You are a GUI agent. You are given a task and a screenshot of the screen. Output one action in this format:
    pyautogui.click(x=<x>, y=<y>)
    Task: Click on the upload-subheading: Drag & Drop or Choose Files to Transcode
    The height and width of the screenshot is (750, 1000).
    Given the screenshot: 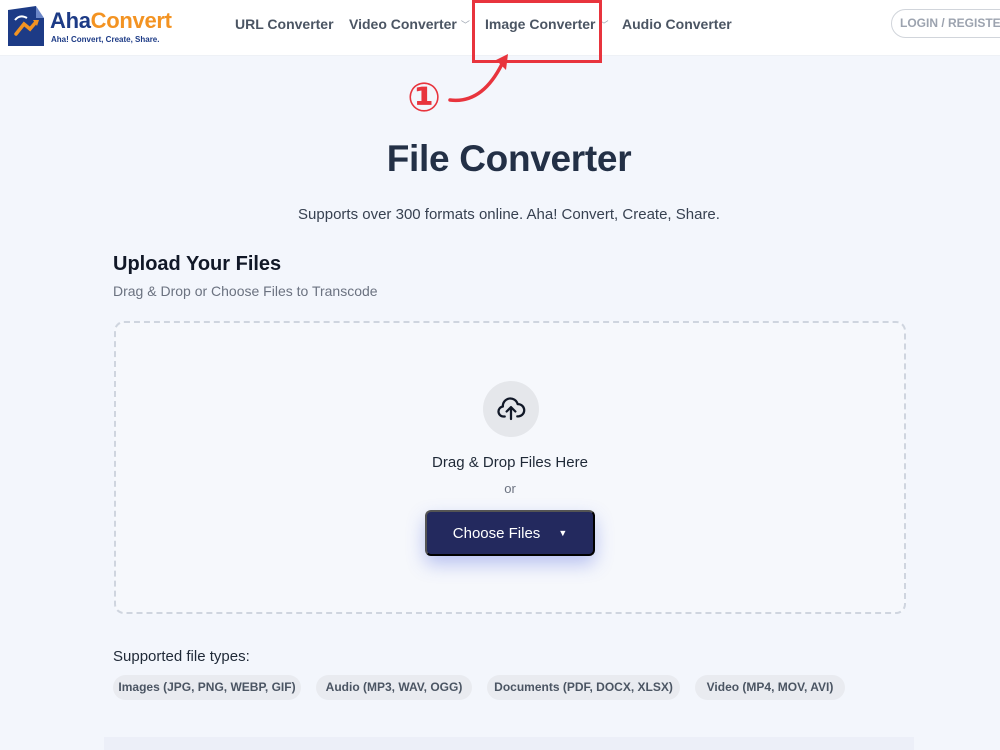 What is the action you would take?
    pyautogui.click(x=245, y=291)
    